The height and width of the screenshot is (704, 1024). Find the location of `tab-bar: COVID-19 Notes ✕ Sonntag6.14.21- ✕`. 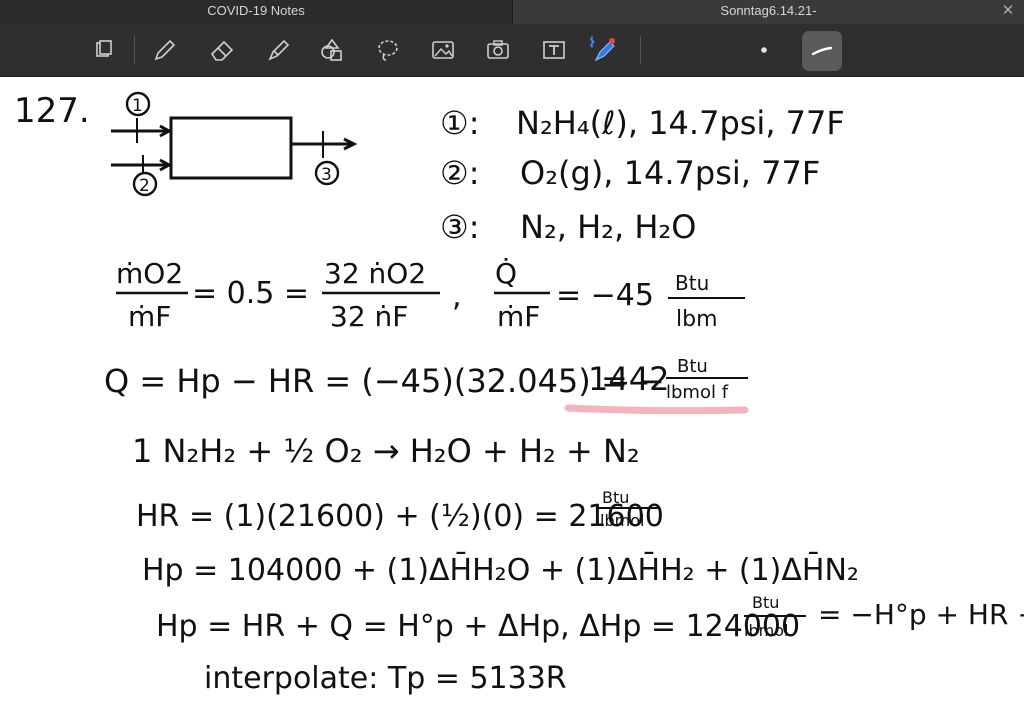

tab-bar: COVID-19 Notes ✕ Sonntag6.14.21- ✕ is located at coordinates (512, 12).